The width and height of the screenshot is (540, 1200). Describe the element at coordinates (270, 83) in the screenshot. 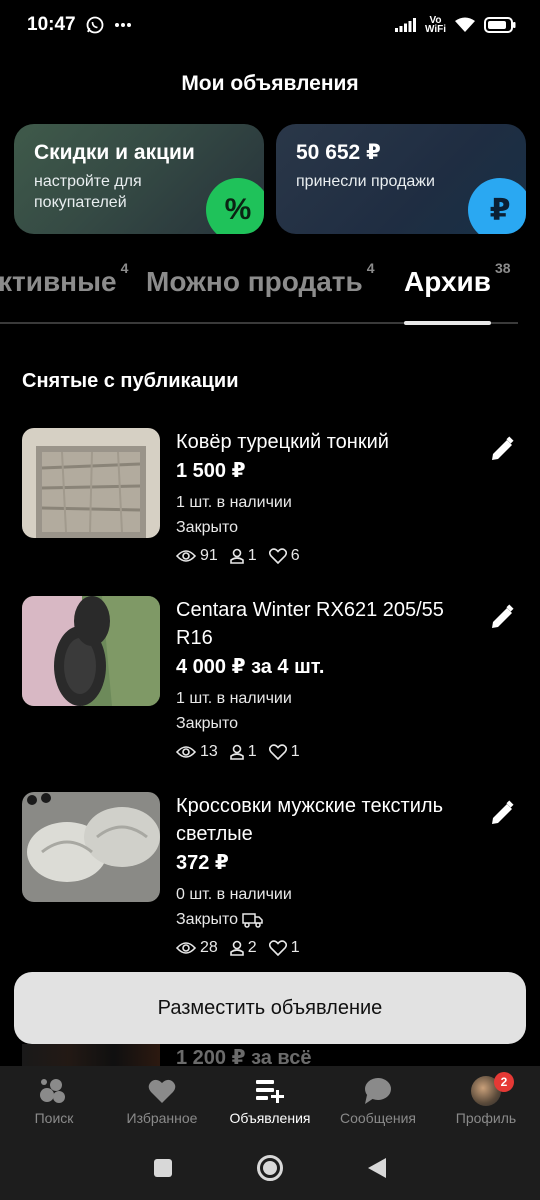

I see `page-title: Мои объявления` at that location.